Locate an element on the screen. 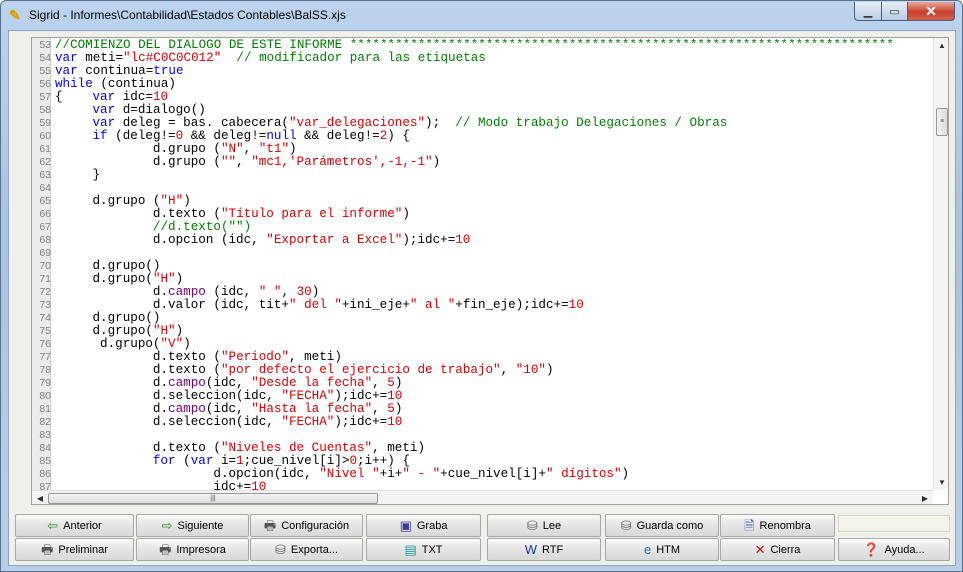 The height and width of the screenshot is (572, 963). code-text: i= is located at coordinates (225, 461).